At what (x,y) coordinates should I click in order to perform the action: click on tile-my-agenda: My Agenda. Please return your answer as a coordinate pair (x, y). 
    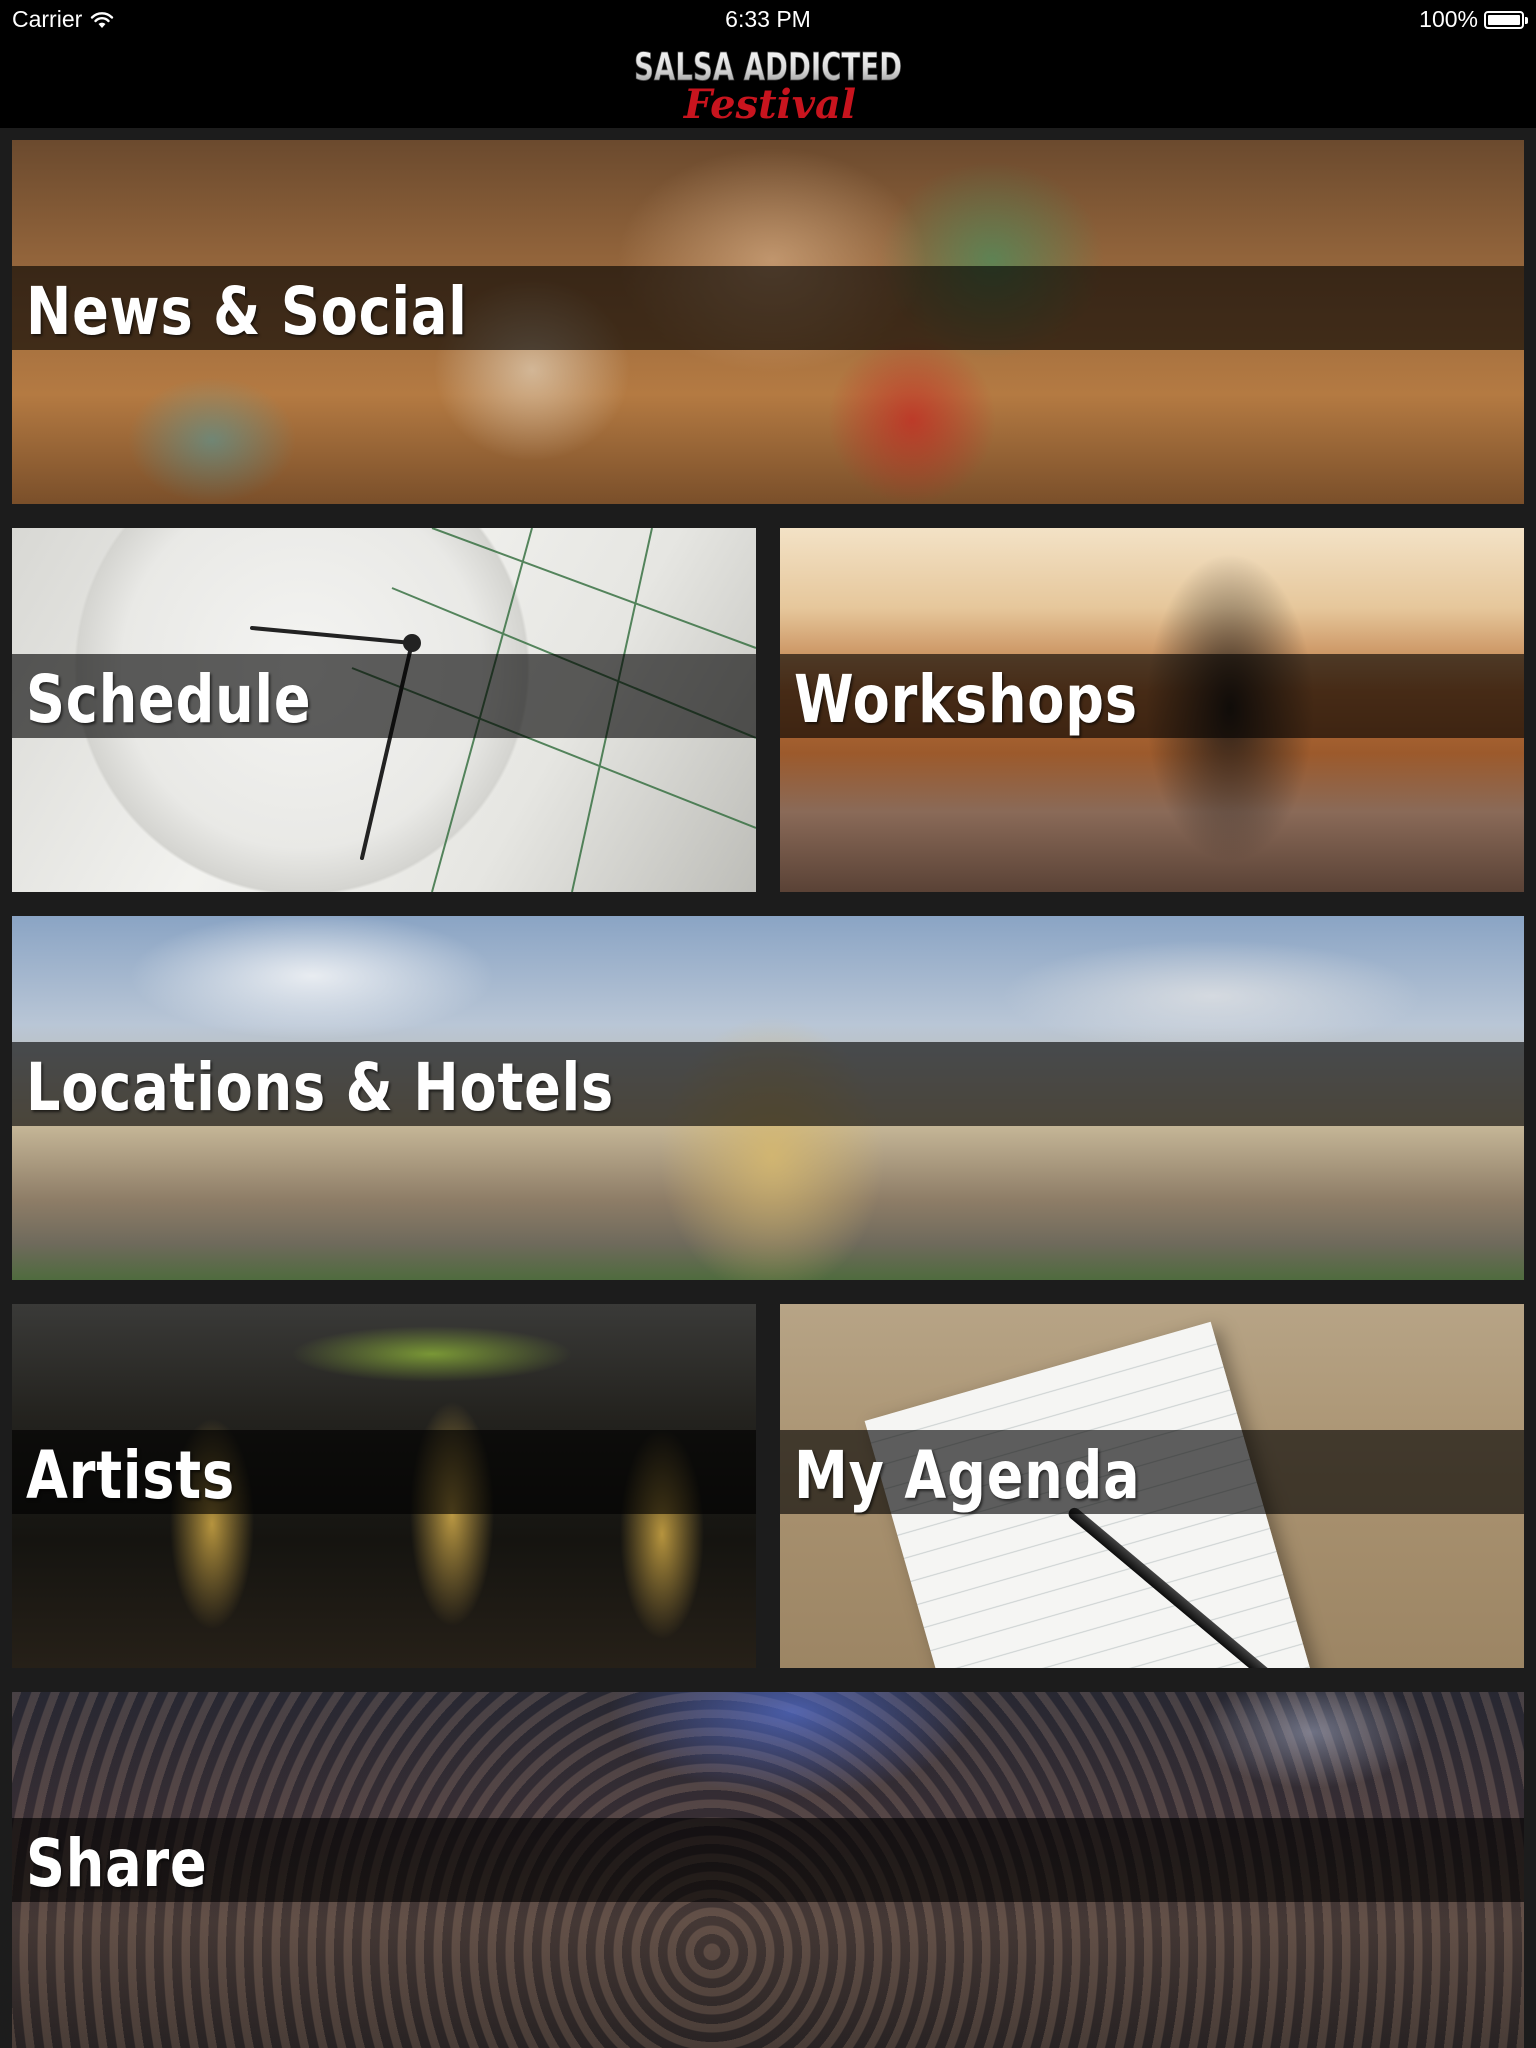
    Looking at the image, I should click on (1152, 1486).